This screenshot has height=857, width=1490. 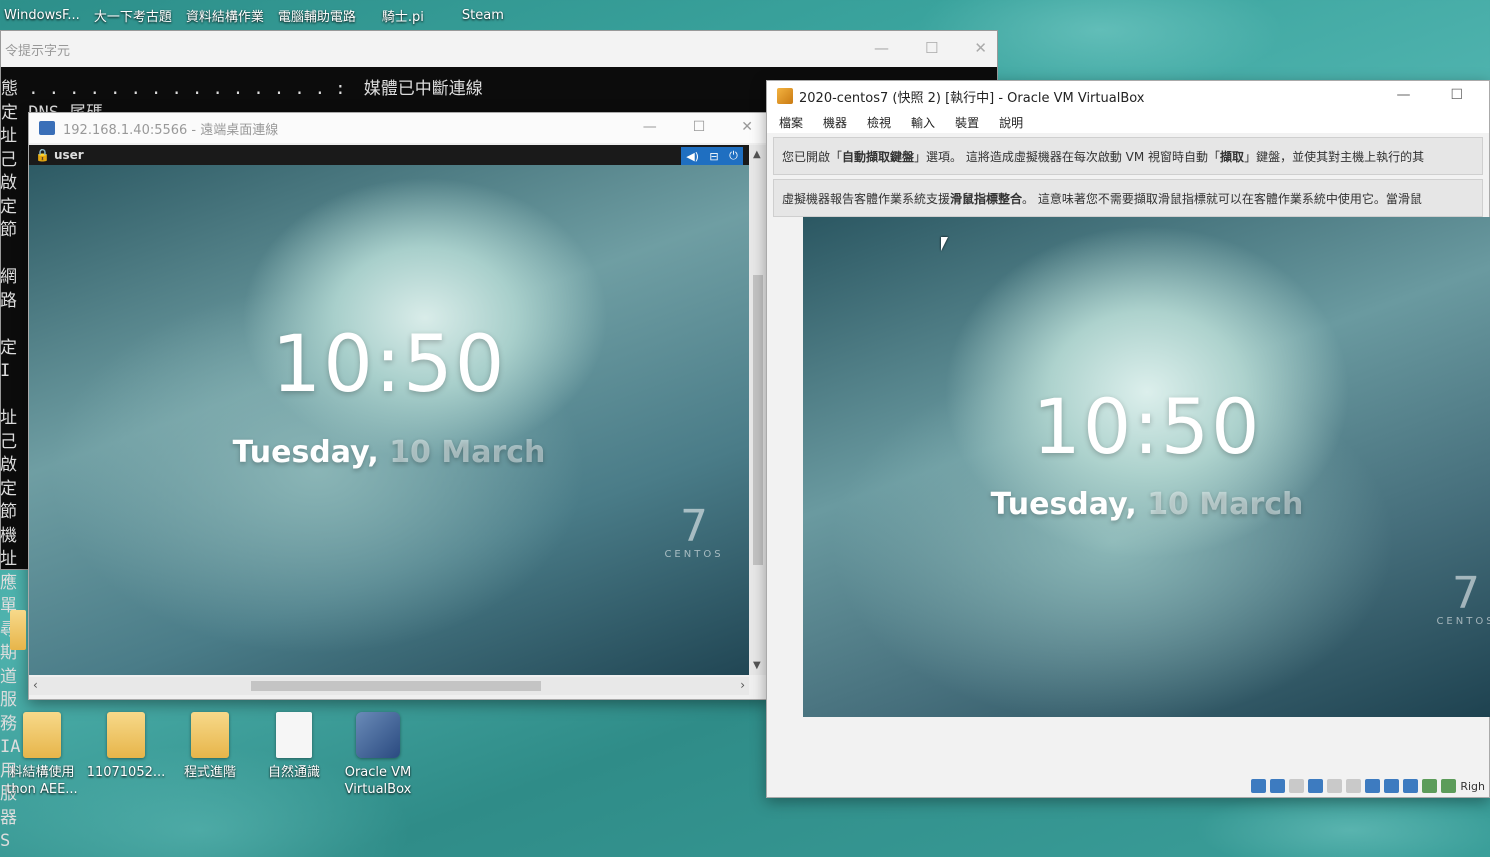 What do you see at coordinates (1335, 786) in the screenshot?
I see `usb-icon` at bounding box center [1335, 786].